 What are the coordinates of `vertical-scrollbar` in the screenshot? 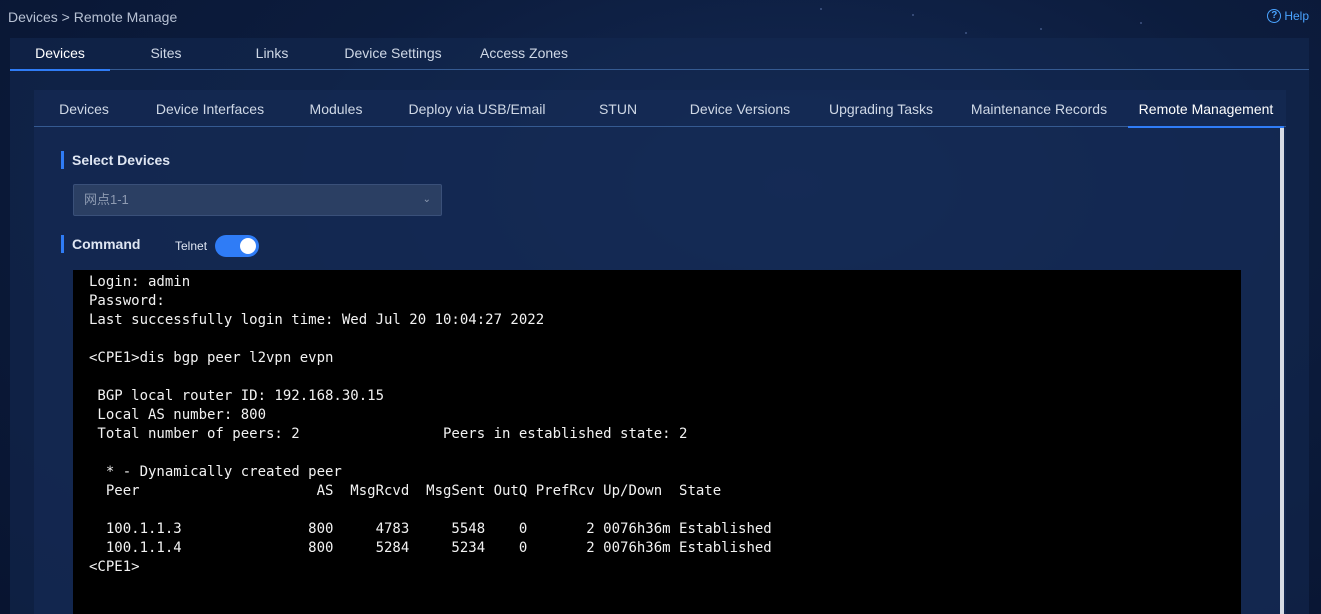 It's located at (1282, 371).